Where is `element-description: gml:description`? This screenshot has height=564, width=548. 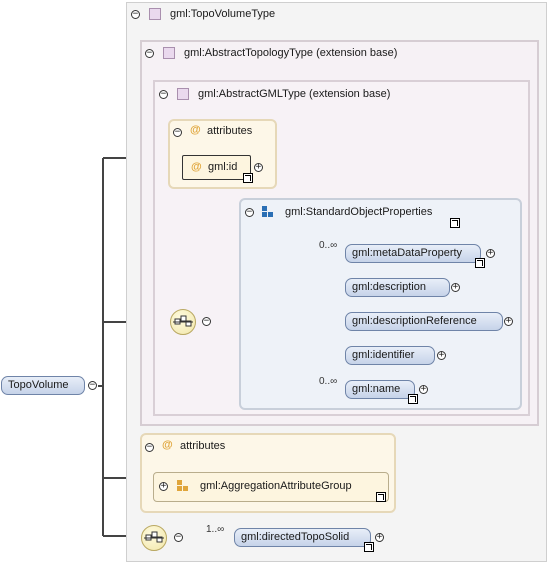 element-description: gml:description is located at coordinates (397, 287).